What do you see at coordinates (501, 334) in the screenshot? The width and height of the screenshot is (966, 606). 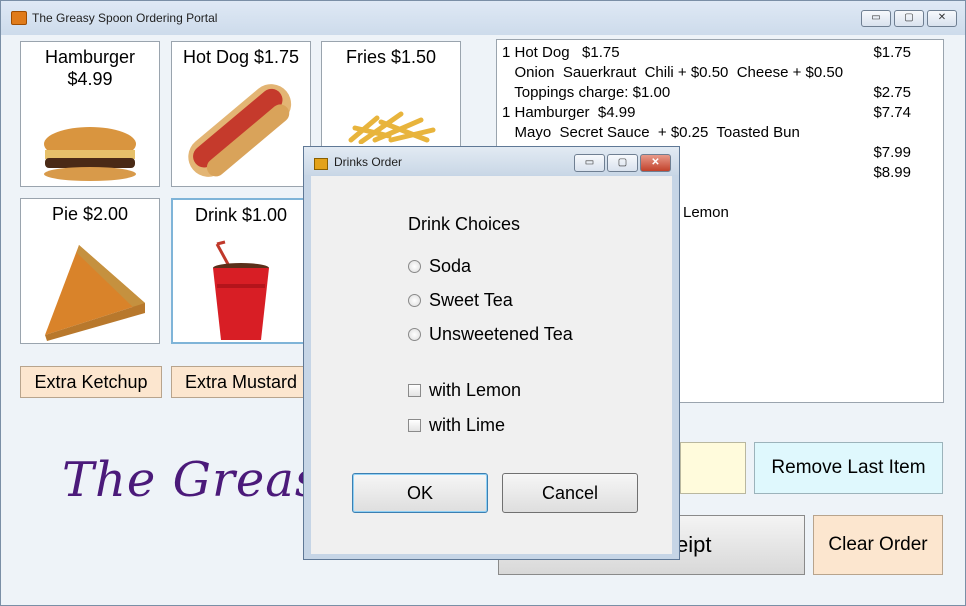 I see `radio-label: Unsweetened Tea` at bounding box center [501, 334].